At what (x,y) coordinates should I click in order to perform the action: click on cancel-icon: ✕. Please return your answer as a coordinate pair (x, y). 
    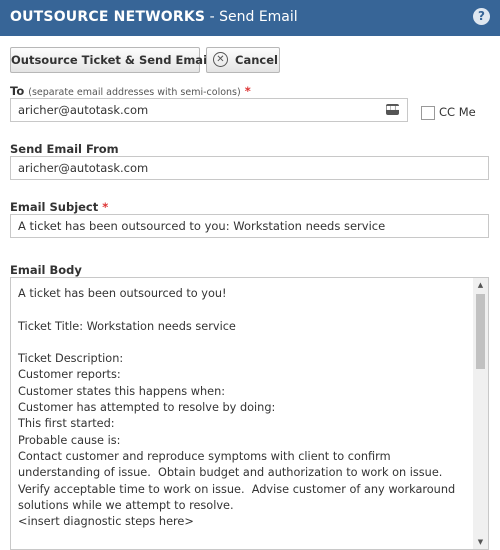
    Looking at the image, I should click on (220, 59).